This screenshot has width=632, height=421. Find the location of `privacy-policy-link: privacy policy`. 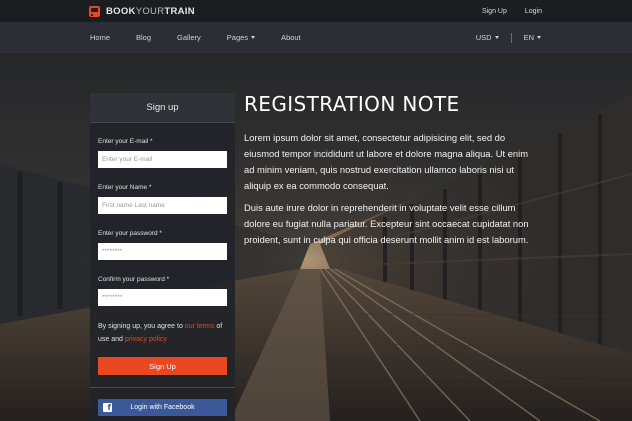

privacy-policy-link: privacy policy is located at coordinates (146, 339).